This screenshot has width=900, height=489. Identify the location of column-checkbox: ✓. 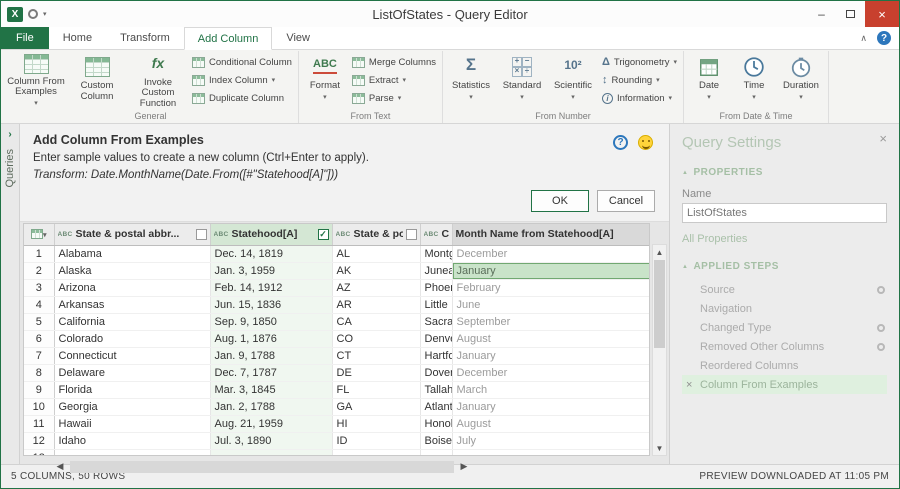
(323, 234).